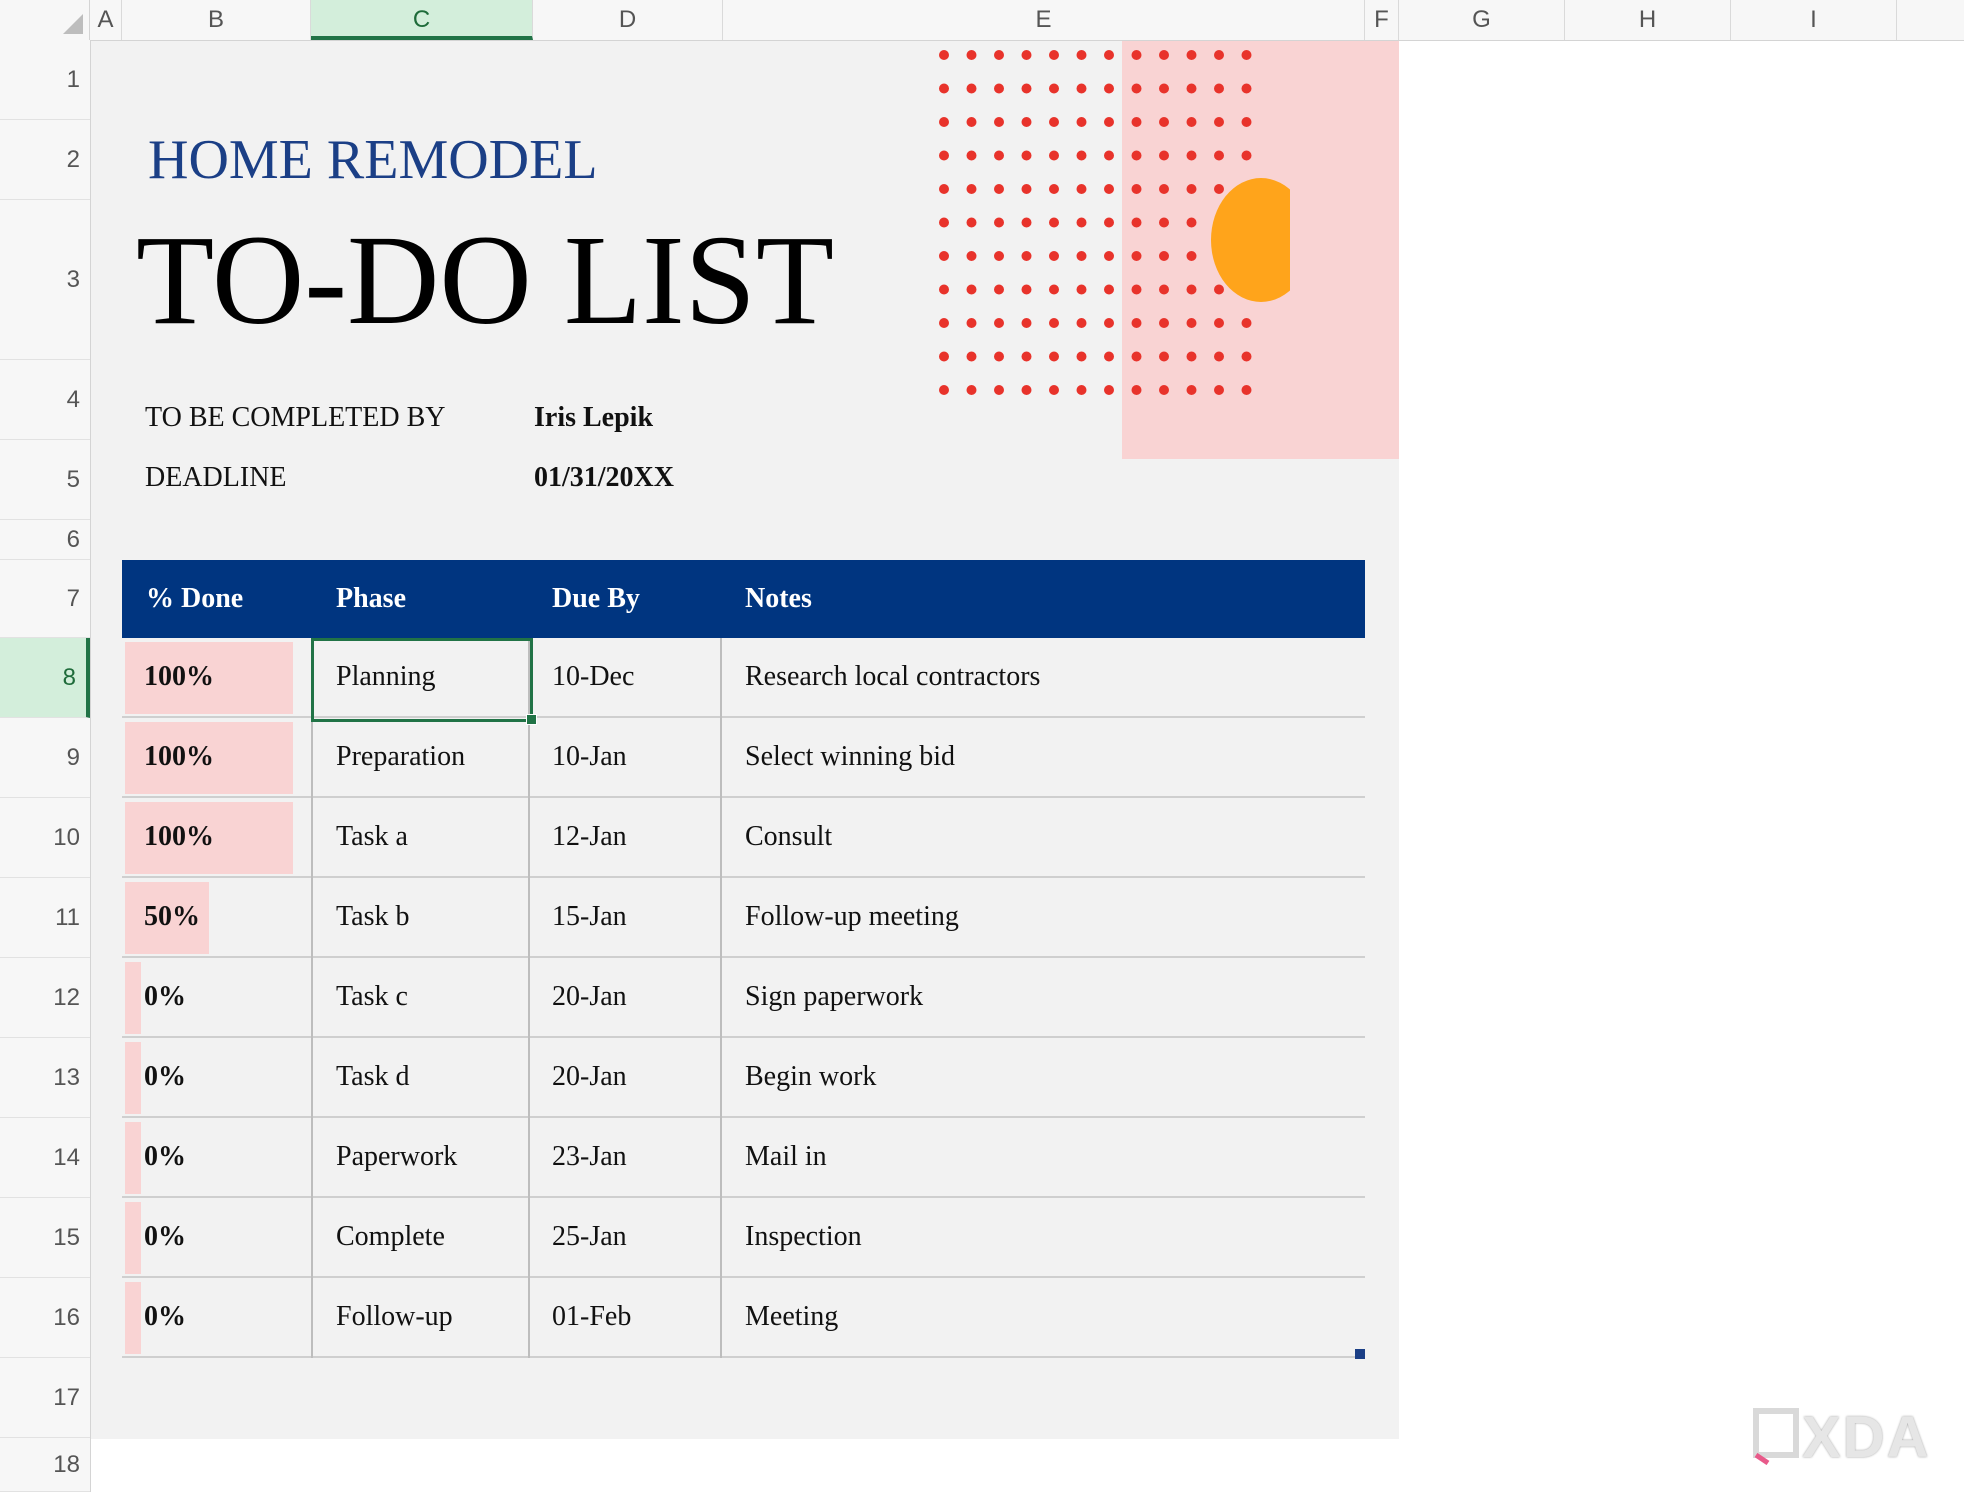  What do you see at coordinates (133, 998) in the screenshot?
I see `progress-bar-fill` at bounding box center [133, 998].